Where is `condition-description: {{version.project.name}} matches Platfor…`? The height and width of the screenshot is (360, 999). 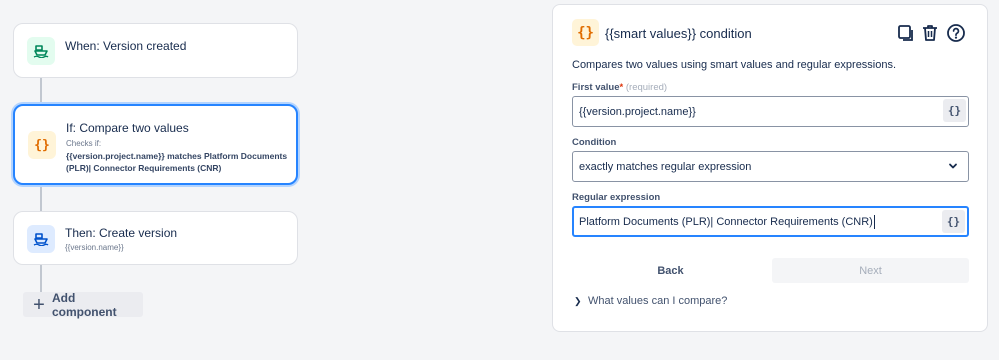 condition-description: {{version.project.name}} matches Platfor… is located at coordinates (177, 162).